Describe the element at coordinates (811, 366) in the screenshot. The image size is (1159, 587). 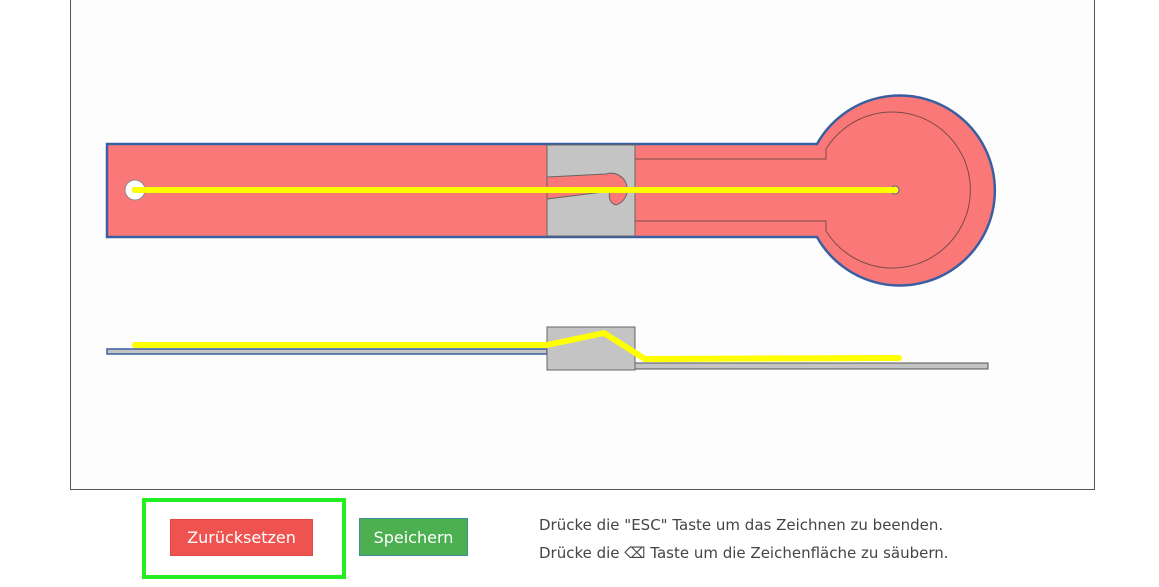
I see `side-strip-right` at that location.